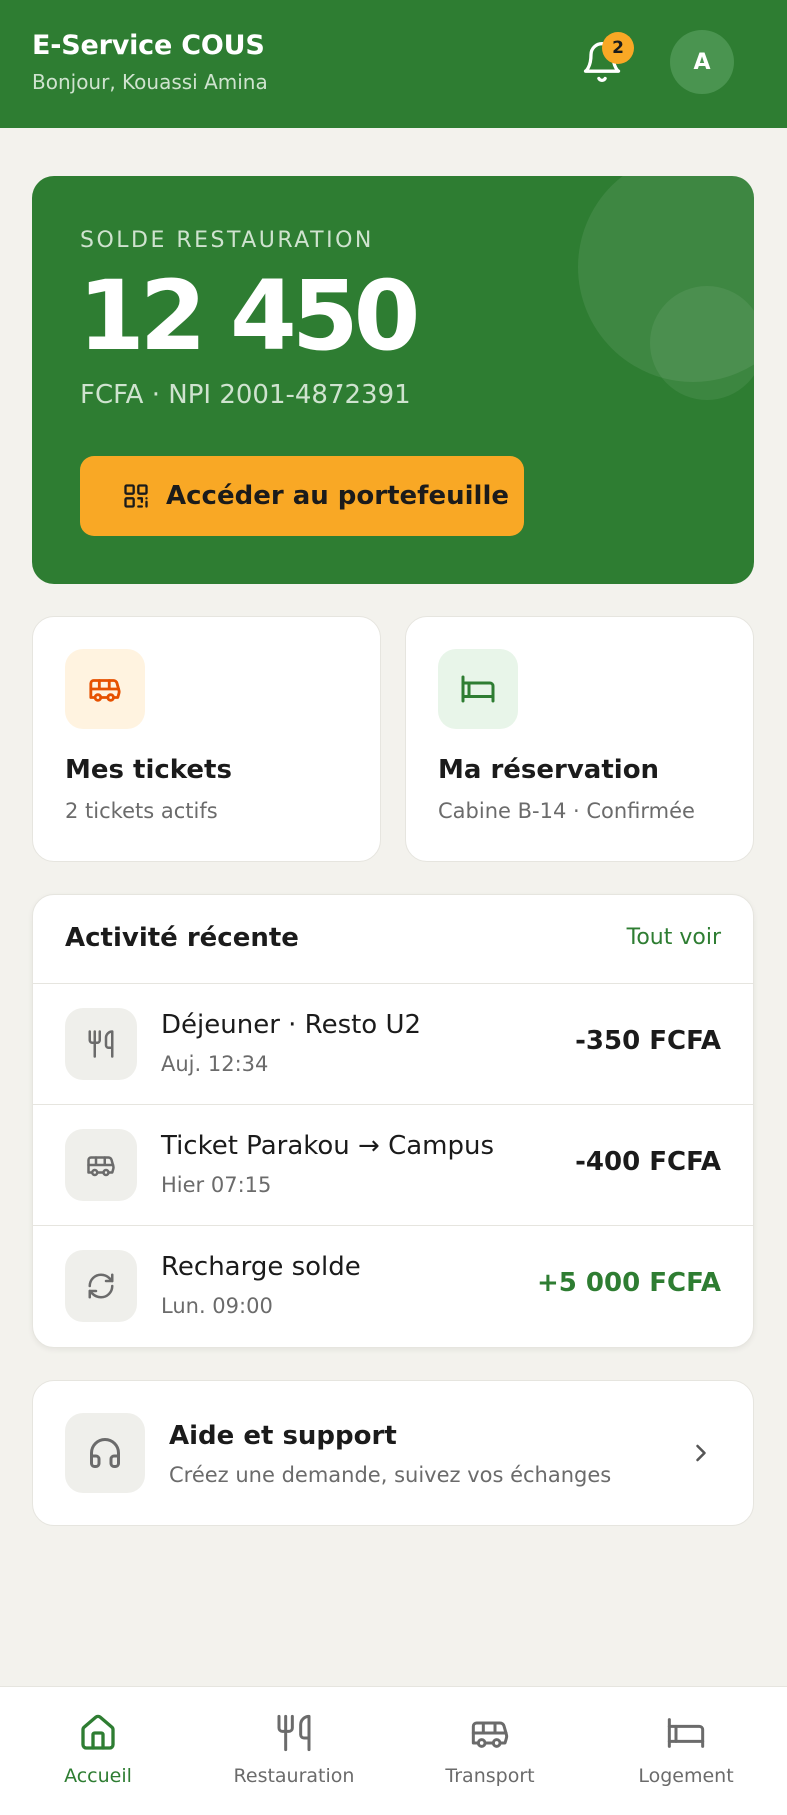 The width and height of the screenshot is (787, 1815). What do you see at coordinates (674, 937) in the screenshot?
I see `see-all-link: Tout voir` at bounding box center [674, 937].